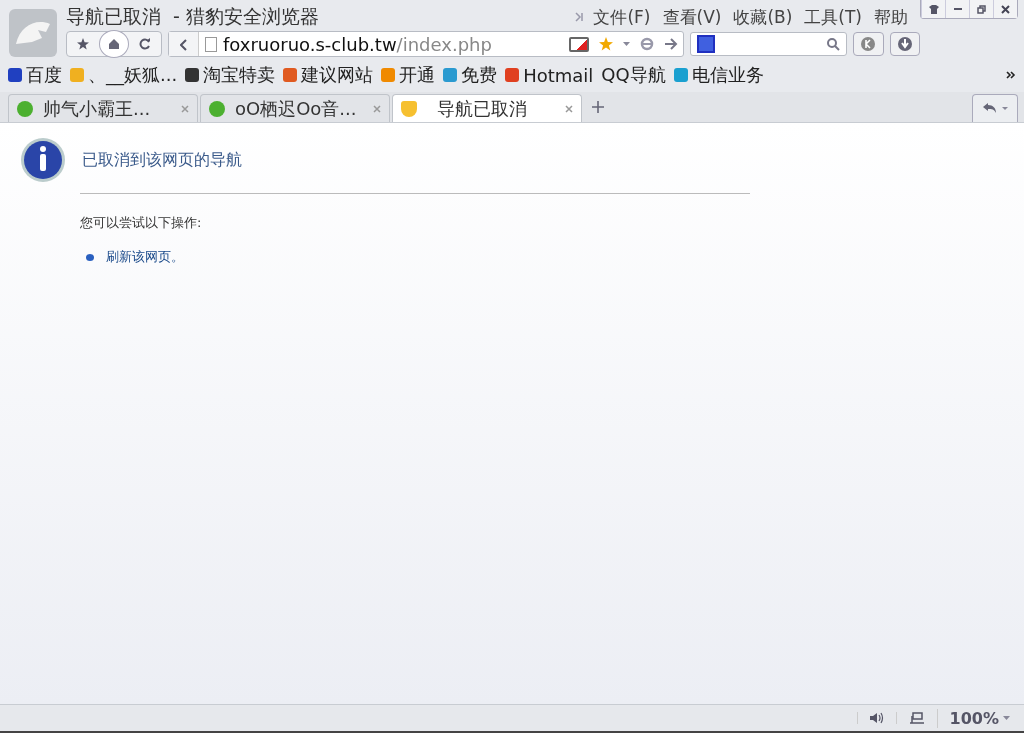 The height and width of the screenshot is (733, 1024). I want to click on home-icon, so click(114, 44).